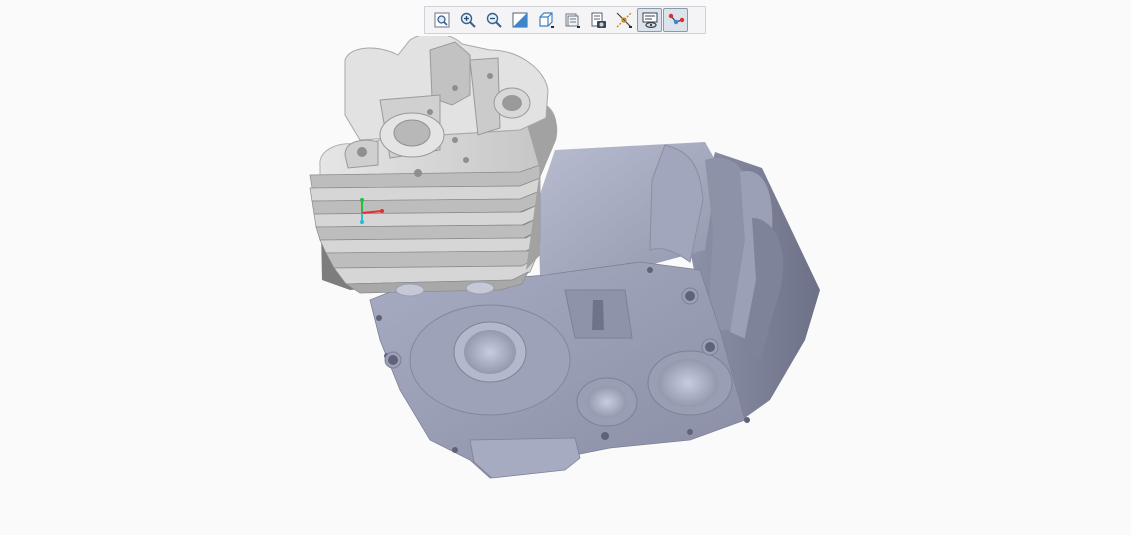 Image resolution: width=1131 pixels, height=535 pixels. I want to click on saved-orientations-icon, so click(572, 20).